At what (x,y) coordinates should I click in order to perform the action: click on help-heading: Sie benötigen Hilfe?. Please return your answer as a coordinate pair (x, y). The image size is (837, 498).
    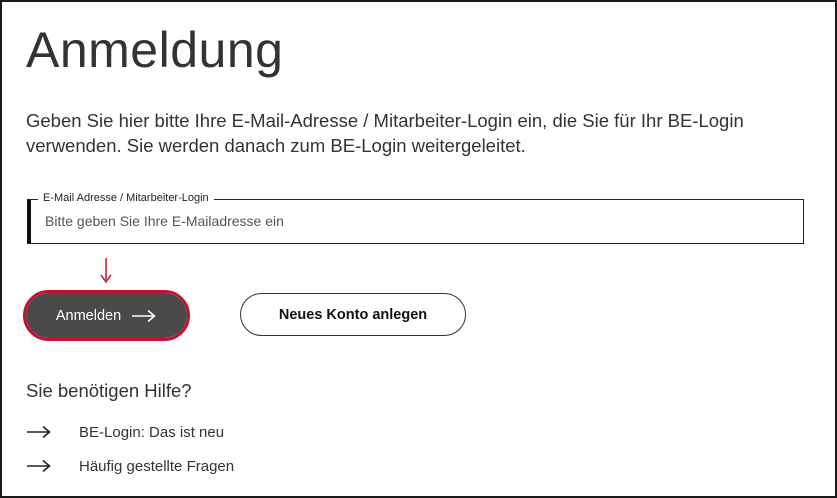
    Looking at the image, I should click on (109, 390).